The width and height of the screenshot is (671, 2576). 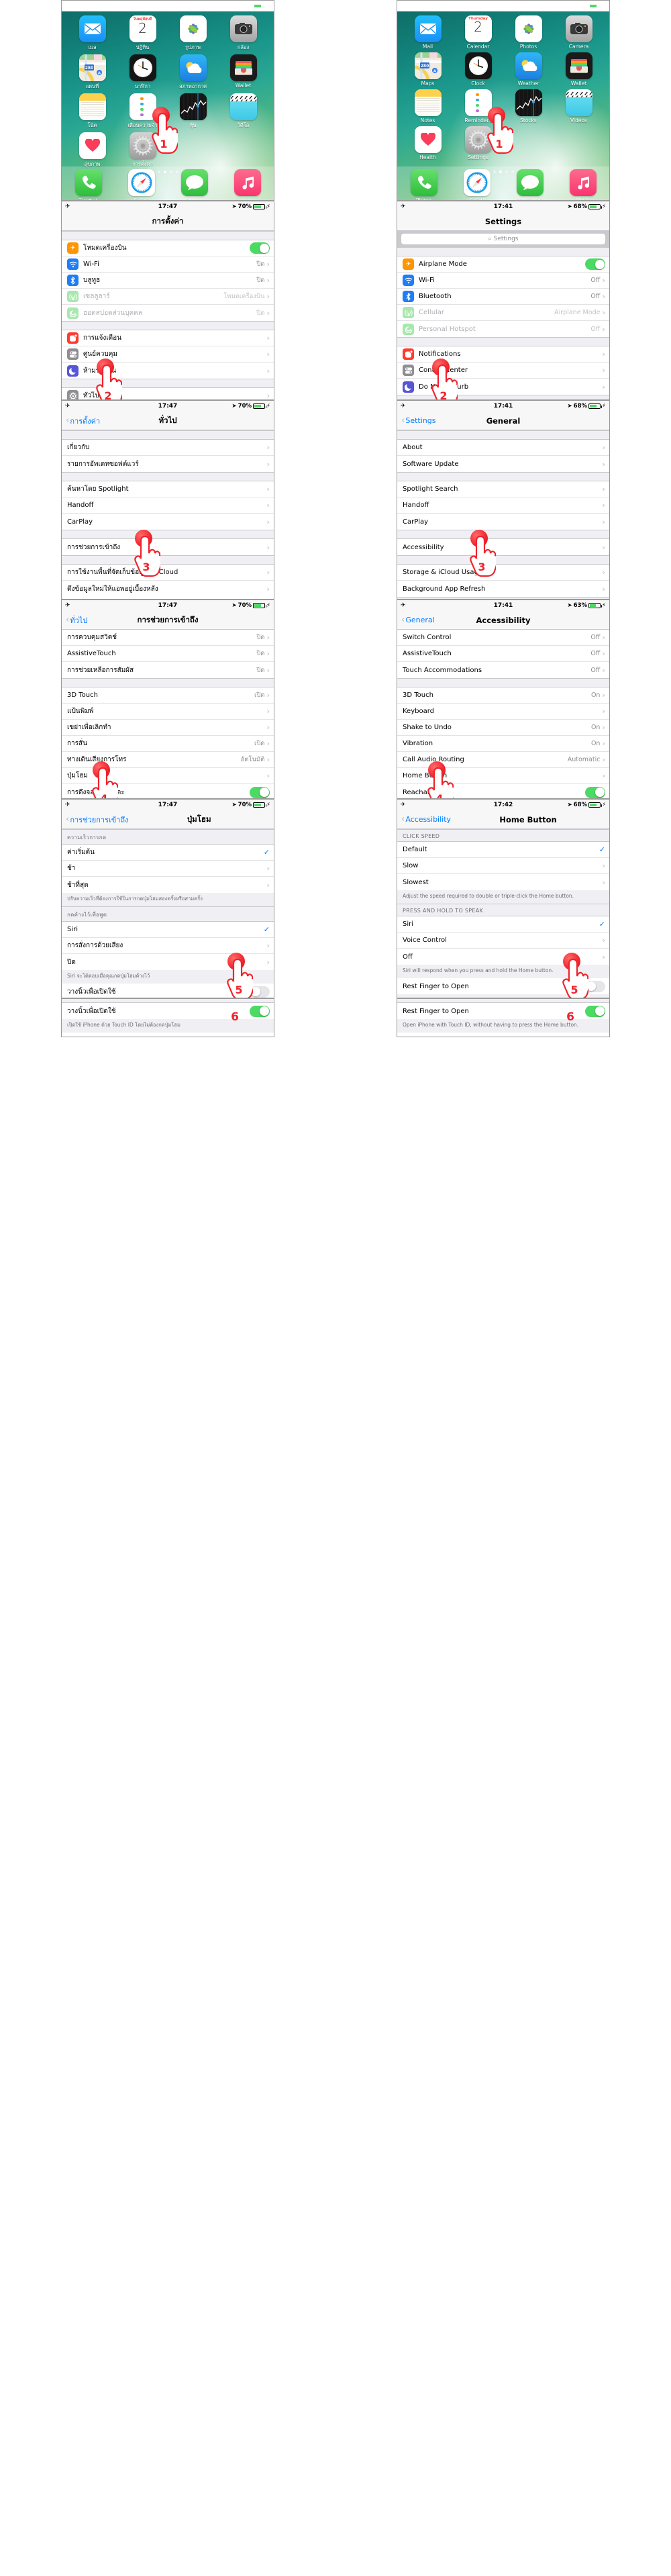 I want to click on list-item: Wi-Fi ปิด ›, so click(x=168, y=264).